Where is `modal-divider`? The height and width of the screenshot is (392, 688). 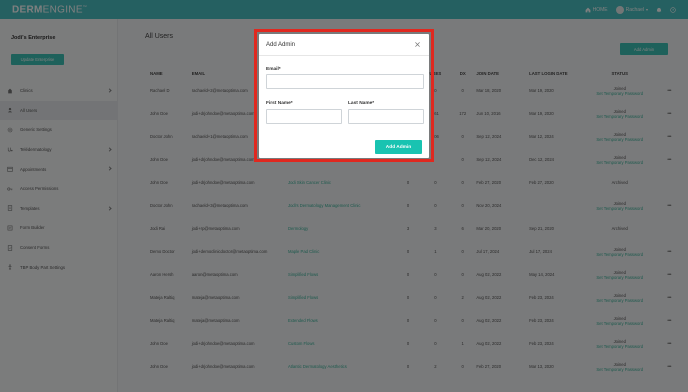 modal-divider is located at coordinates (344, 55).